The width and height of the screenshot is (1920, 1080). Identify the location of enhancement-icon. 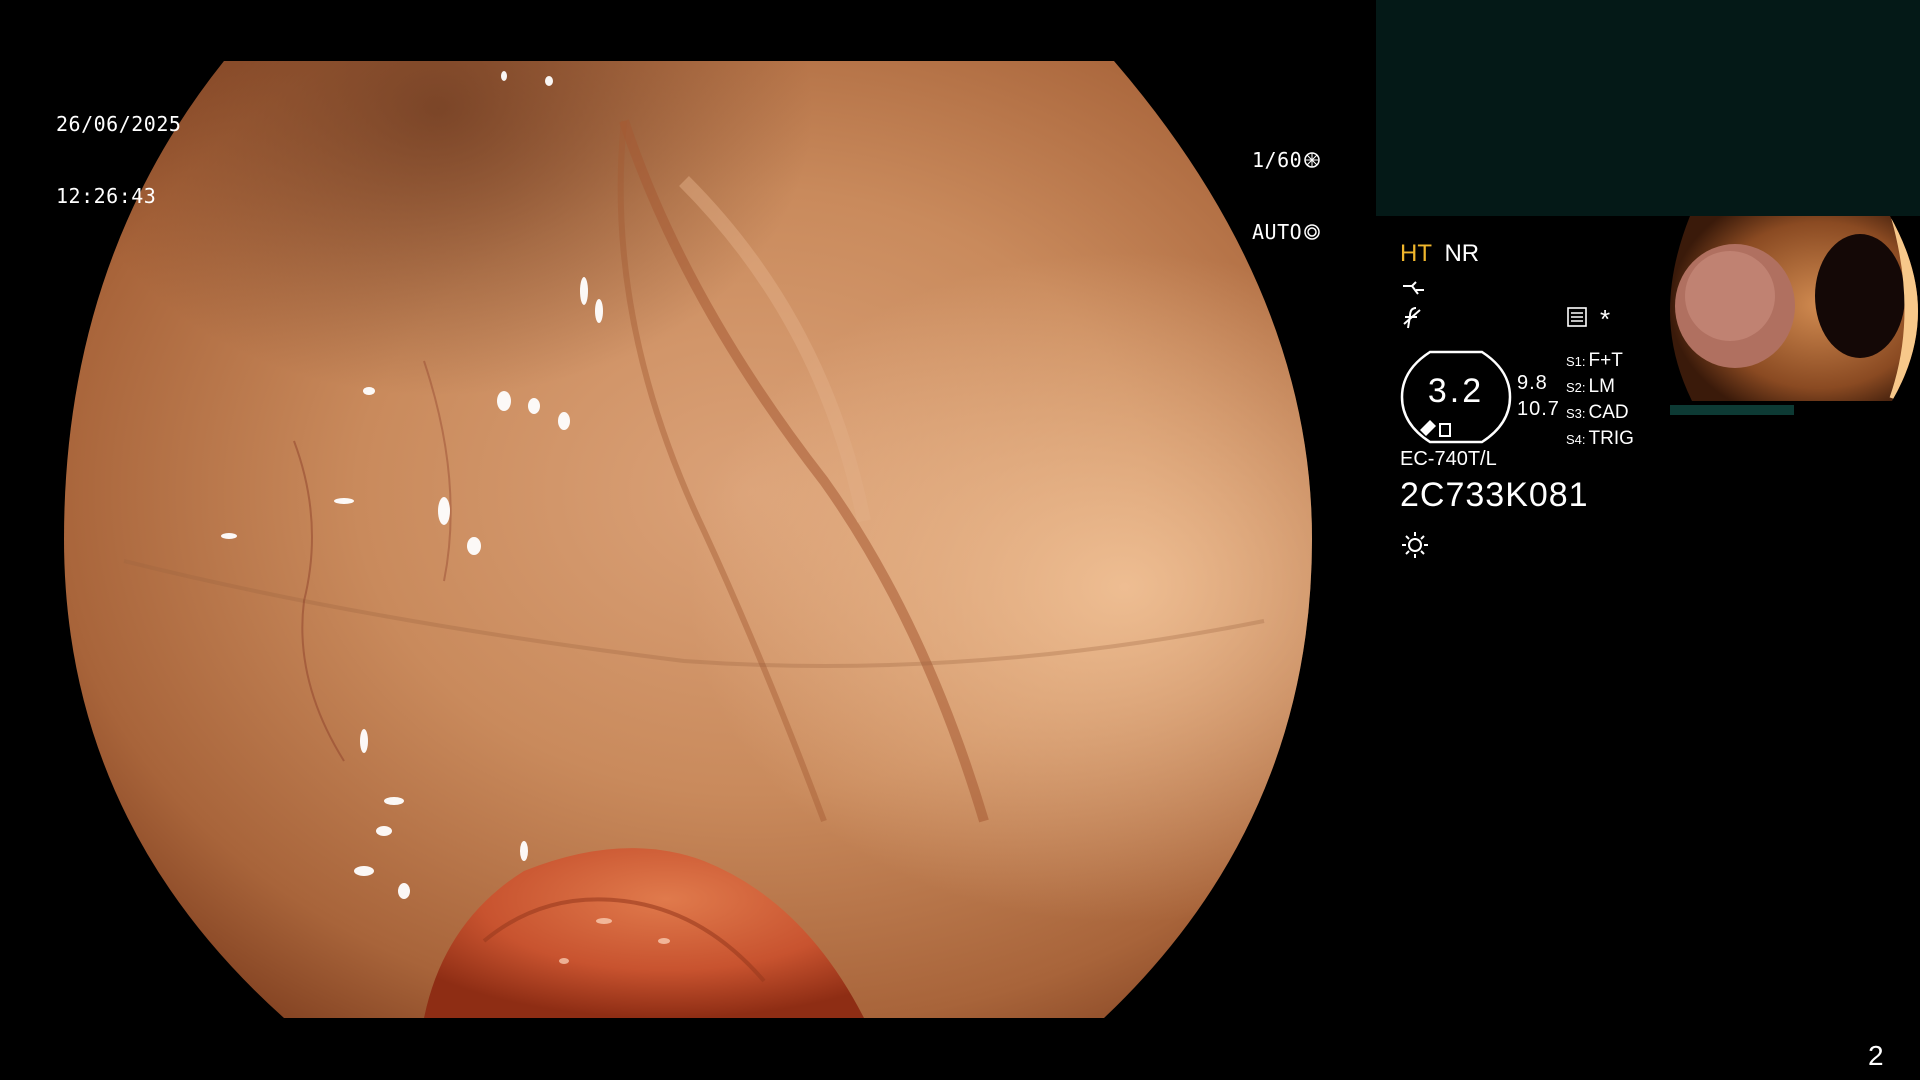
(1413, 288).